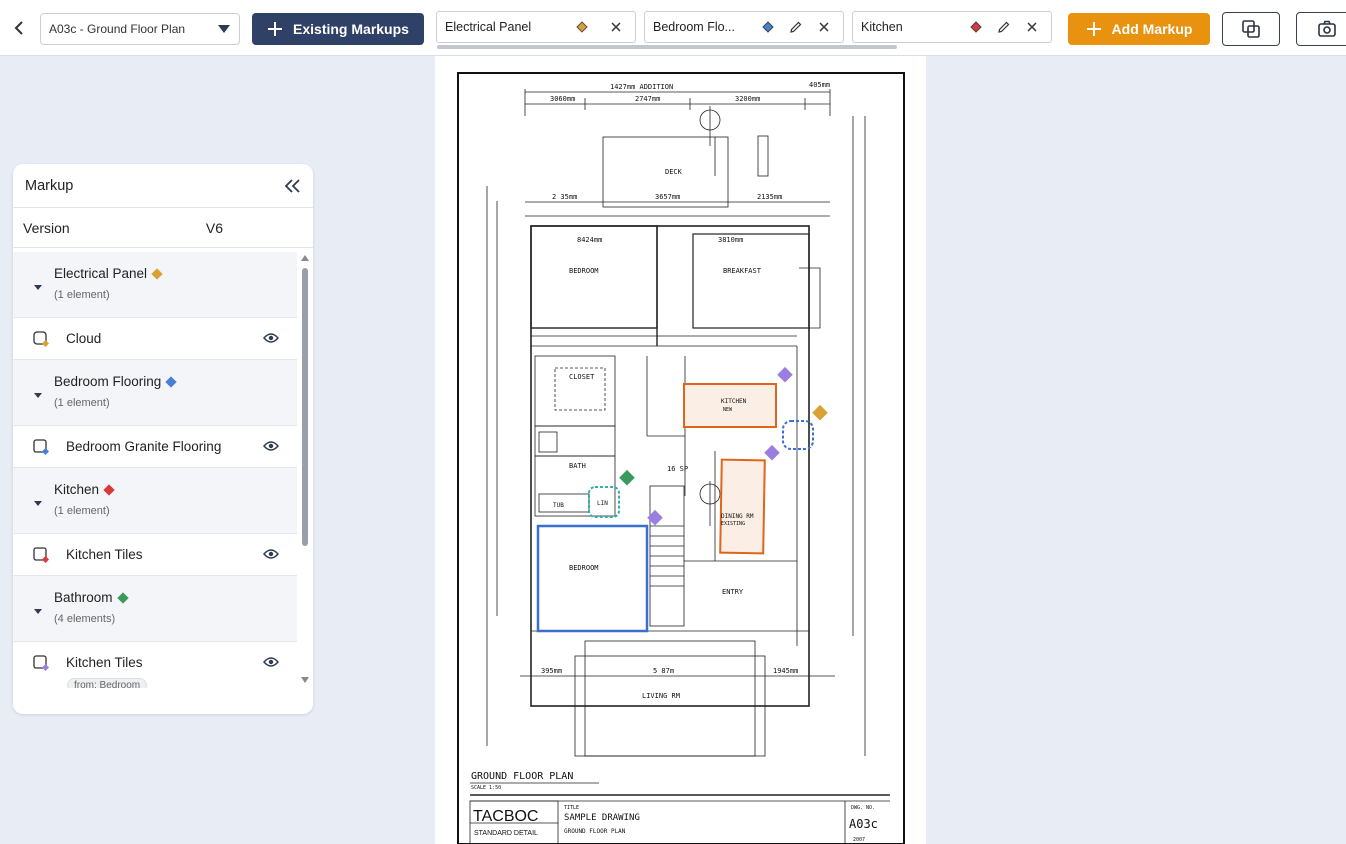  I want to click on group-count: (4 elements), so click(85, 619).